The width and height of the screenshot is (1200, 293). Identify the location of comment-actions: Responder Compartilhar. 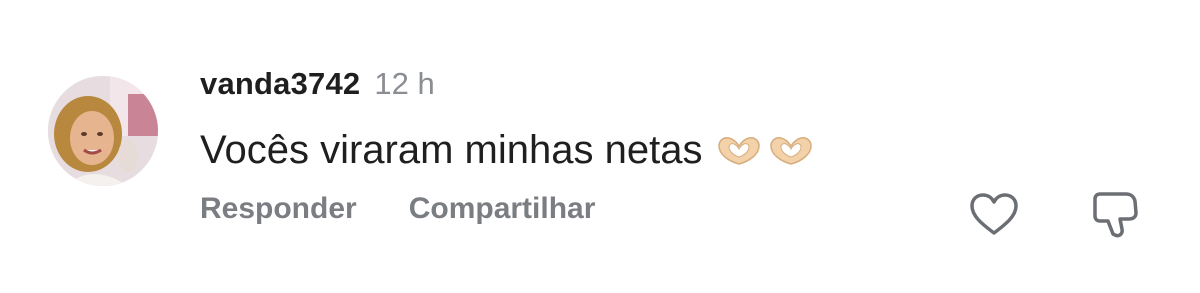
(397, 209).